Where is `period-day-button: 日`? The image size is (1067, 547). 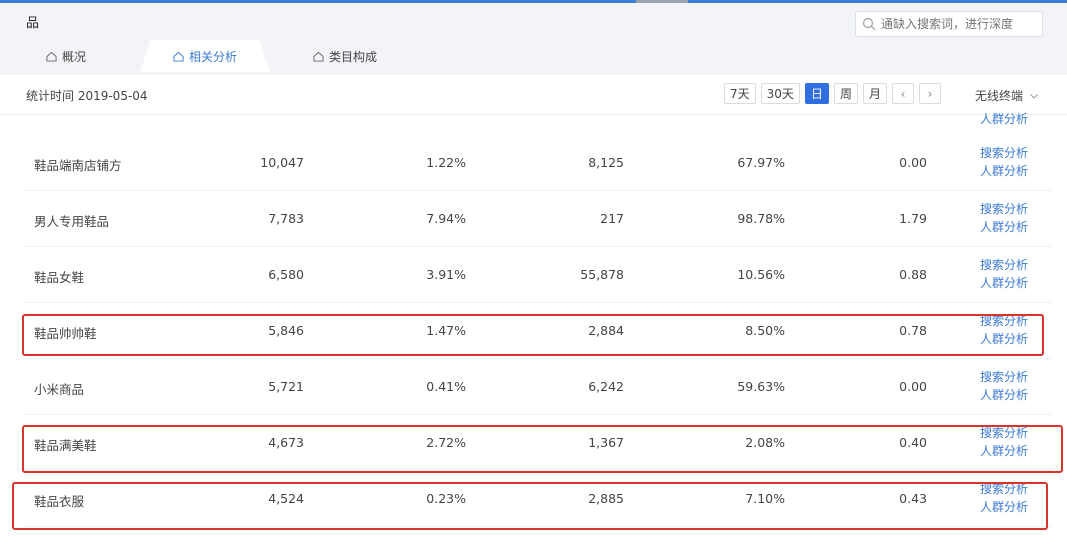
period-day-button: 日 is located at coordinates (816, 93).